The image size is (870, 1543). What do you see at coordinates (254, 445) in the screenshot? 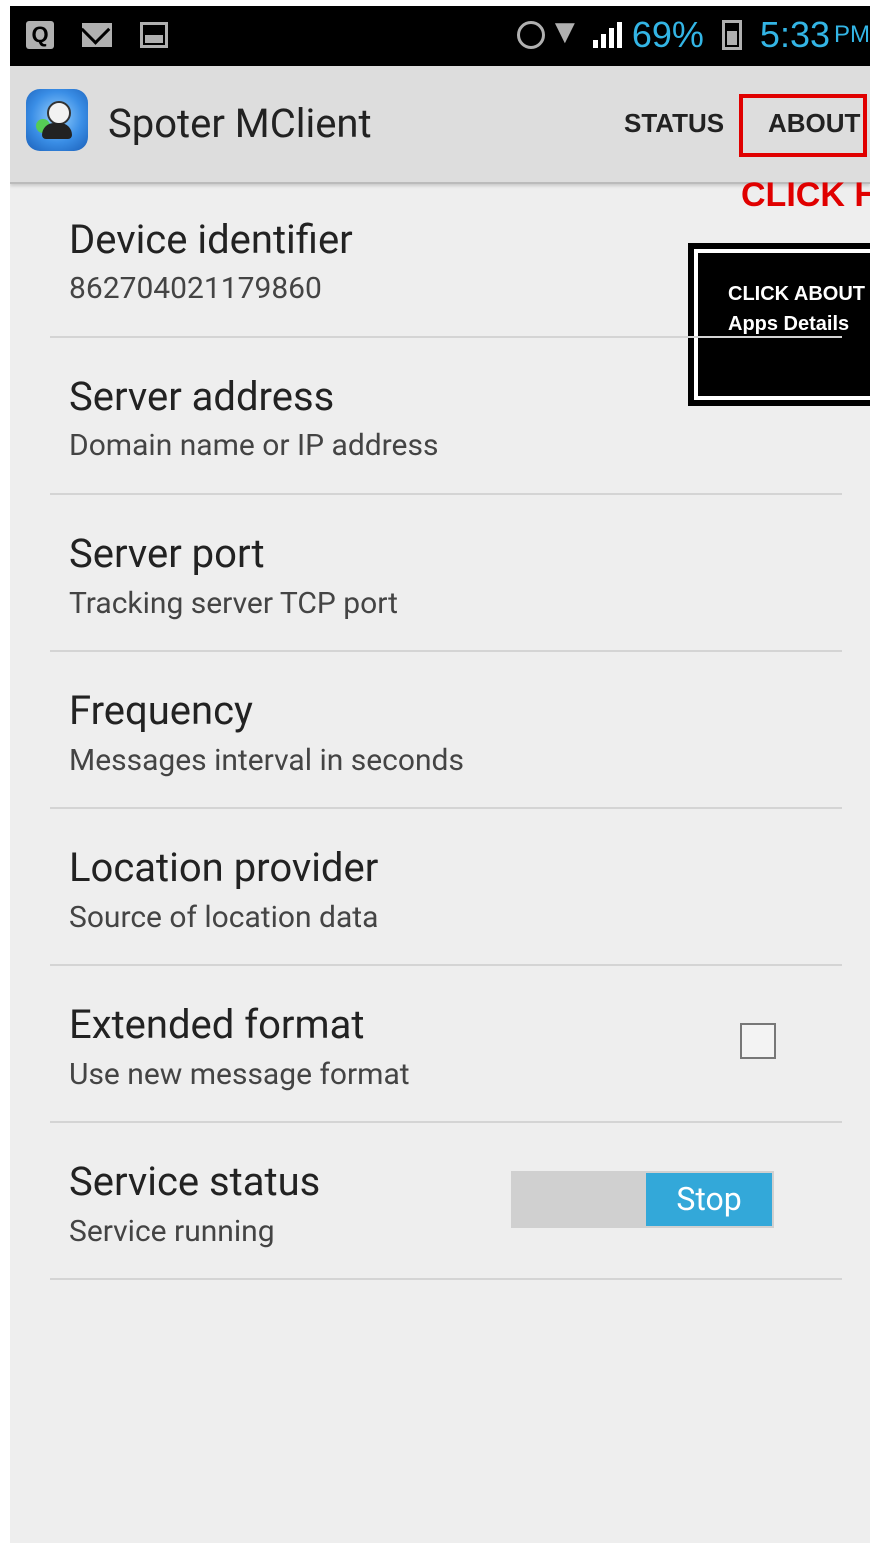
I see `pref-summary: Domain name or IP address` at bounding box center [254, 445].